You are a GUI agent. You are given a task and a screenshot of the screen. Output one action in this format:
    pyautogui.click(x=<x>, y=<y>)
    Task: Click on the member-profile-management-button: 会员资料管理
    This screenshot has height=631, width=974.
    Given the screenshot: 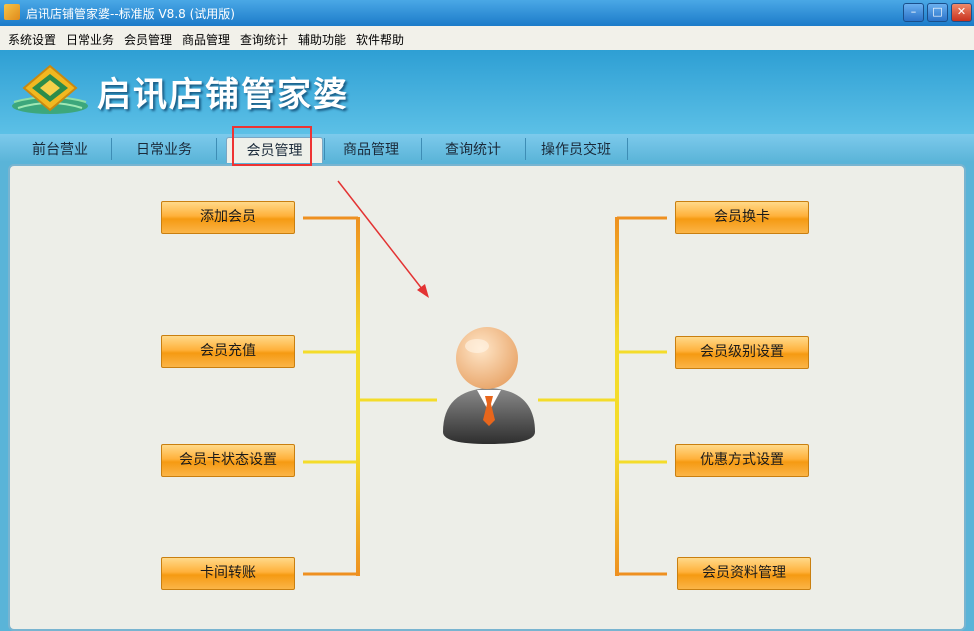 What is the action you would take?
    pyautogui.click(x=744, y=573)
    